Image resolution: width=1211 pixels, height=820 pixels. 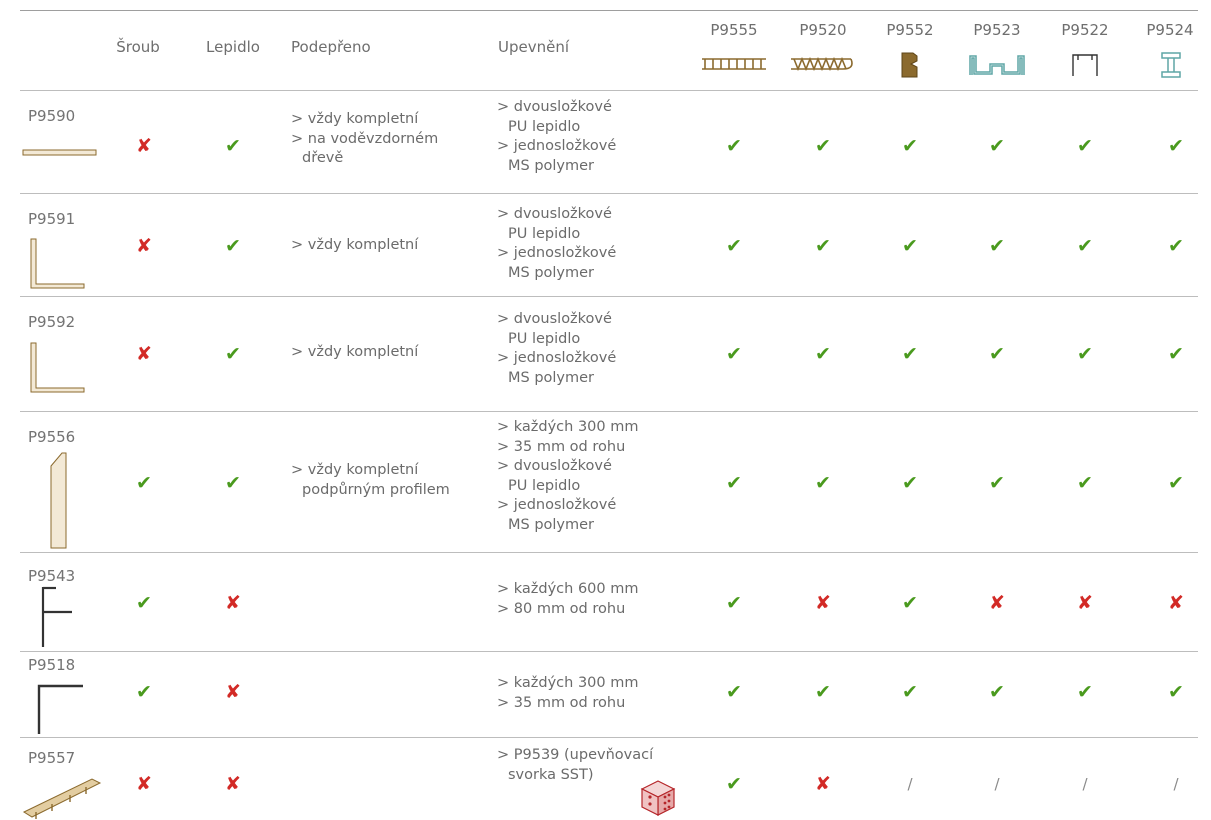 I want to click on header-profile-p9524: P9524, so click(x=1170, y=30).